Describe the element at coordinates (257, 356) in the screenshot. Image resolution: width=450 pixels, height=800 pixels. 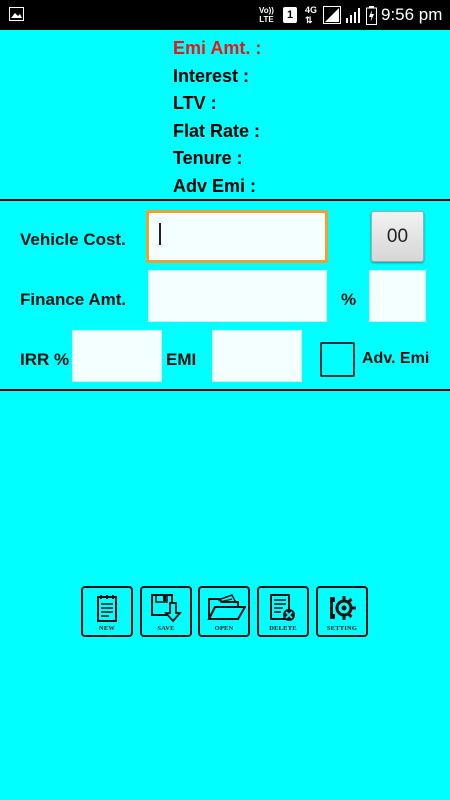
I see `emi-input` at that location.